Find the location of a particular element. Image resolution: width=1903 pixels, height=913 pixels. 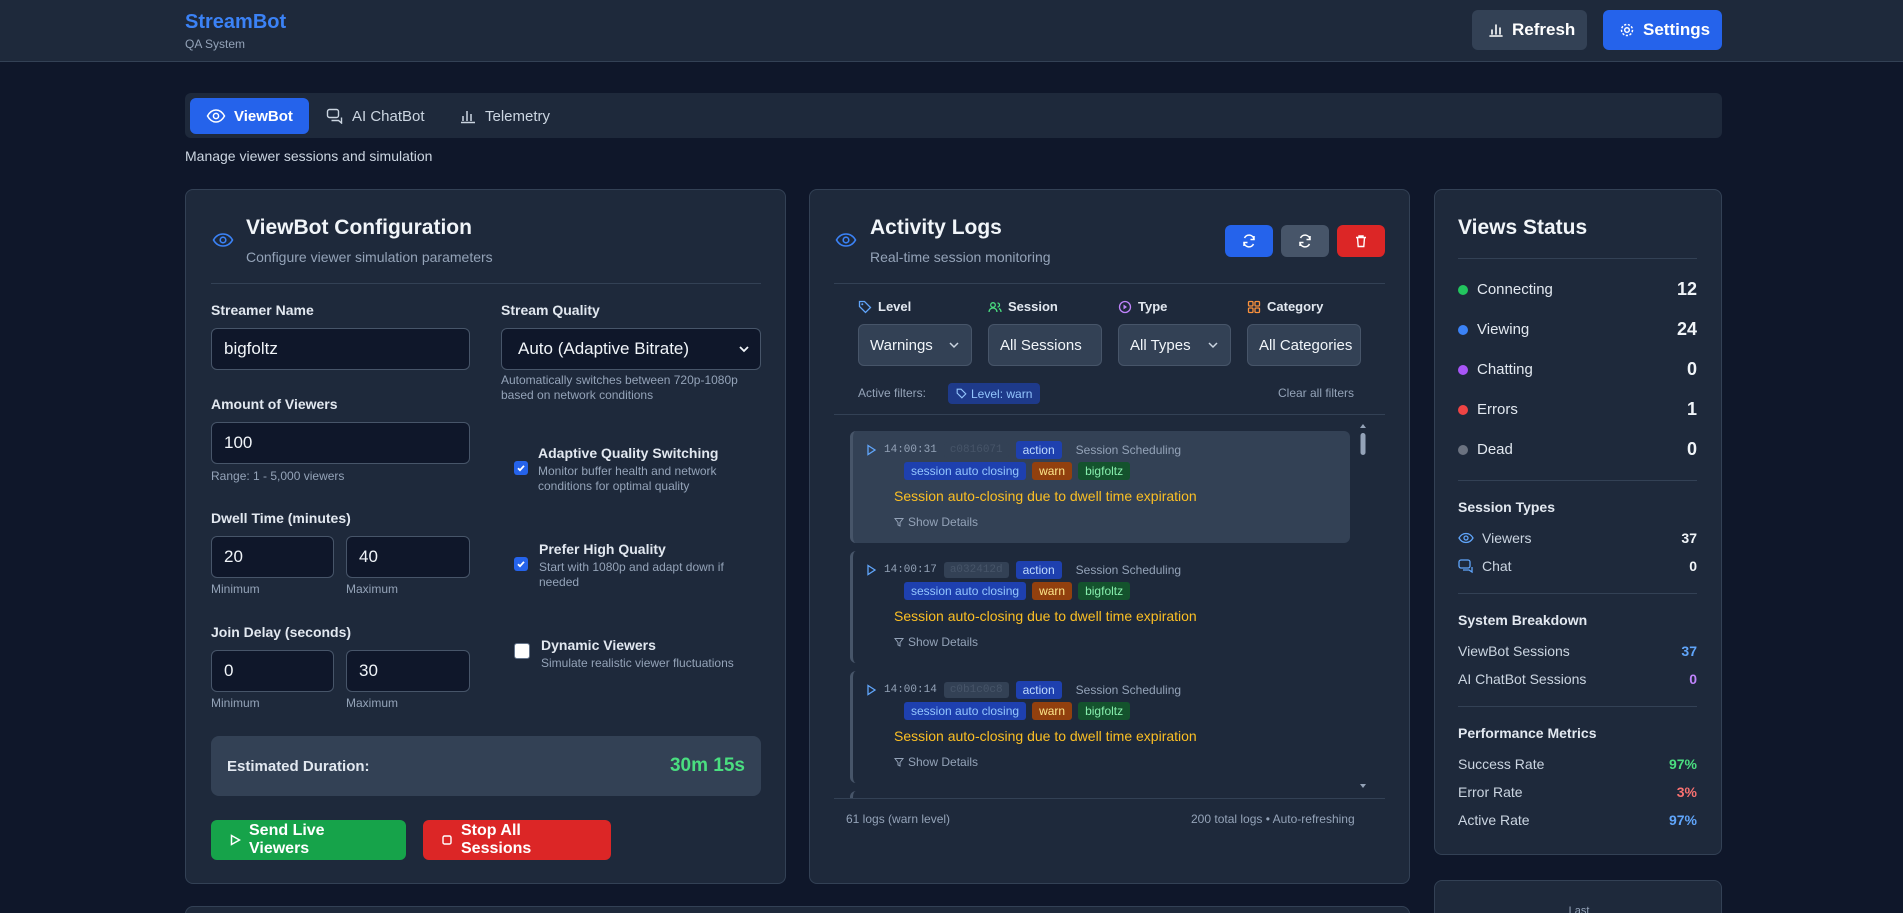

reload-logs-button is located at coordinates (1305, 241).